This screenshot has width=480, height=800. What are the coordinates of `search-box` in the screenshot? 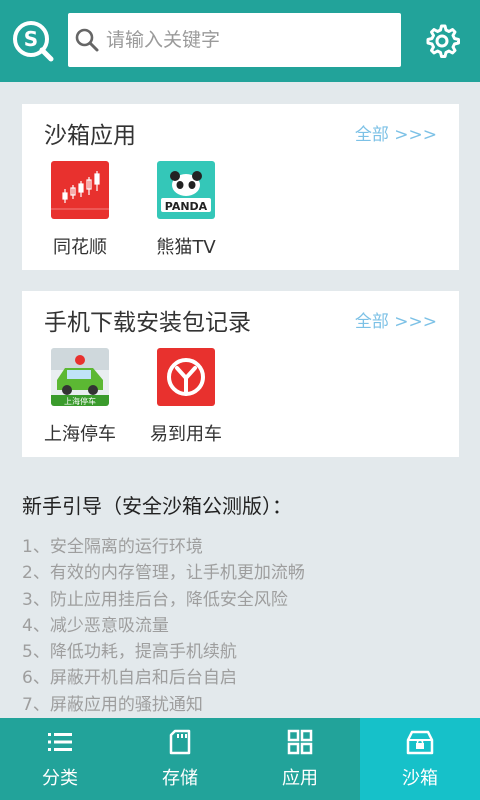 It's located at (234, 40).